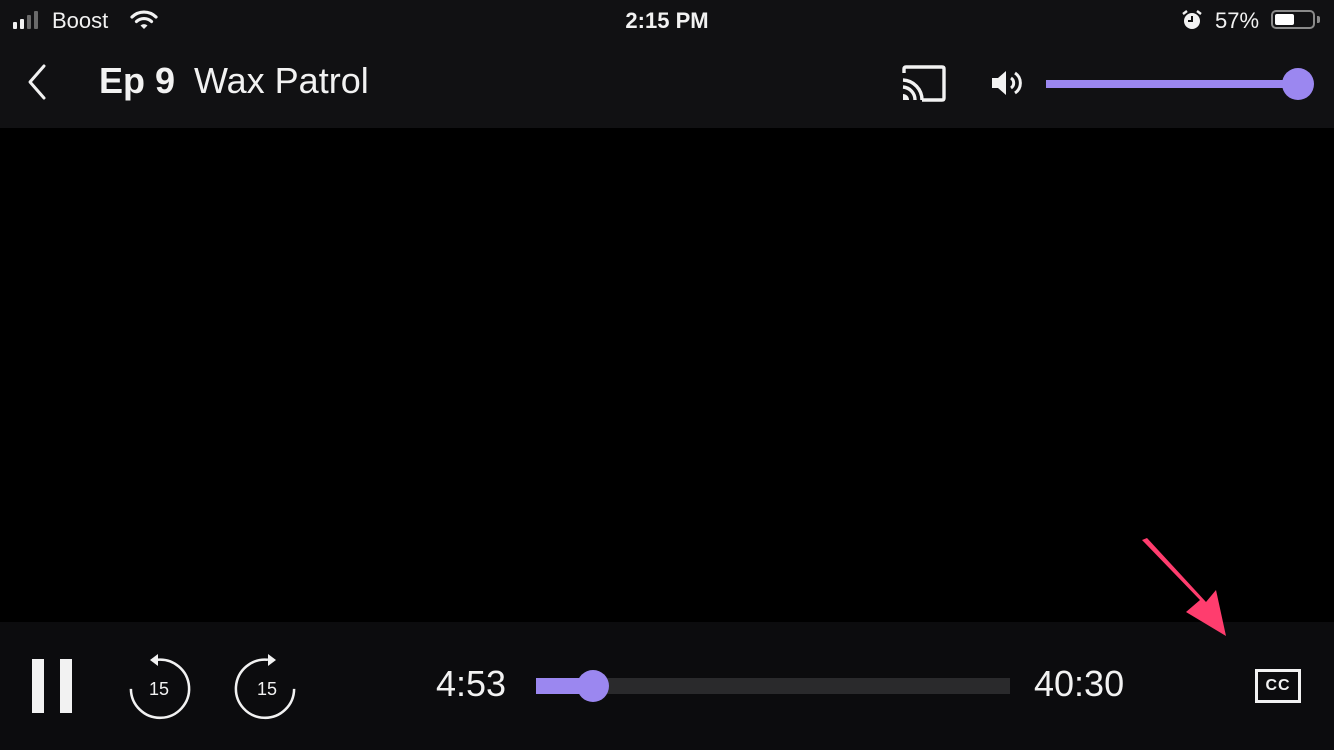 The width and height of the screenshot is (1334, 750). I want to click on cast-icon, so click(924, 84).